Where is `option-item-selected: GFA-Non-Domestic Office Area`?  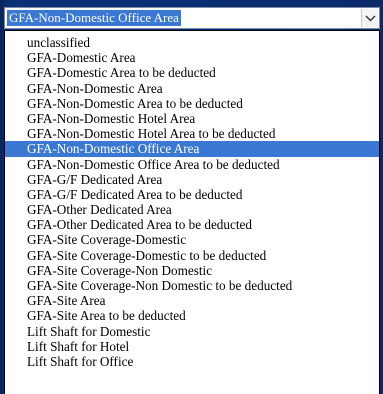
option-item-selected: GFA-Non-Domestic Office Area is located at coordinates (192, 149).